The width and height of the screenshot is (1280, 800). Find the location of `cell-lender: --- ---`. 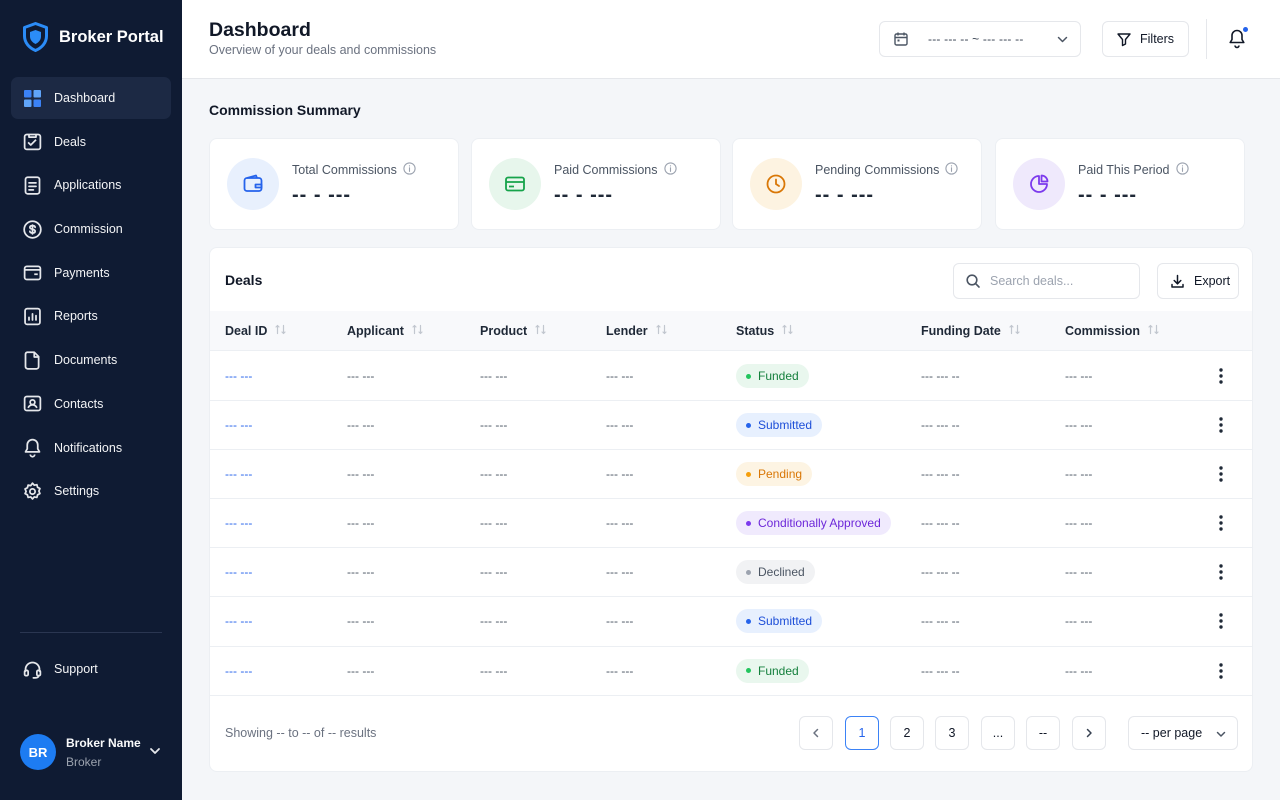

cell-lender: --- --- is located at coordinates (620, 523).